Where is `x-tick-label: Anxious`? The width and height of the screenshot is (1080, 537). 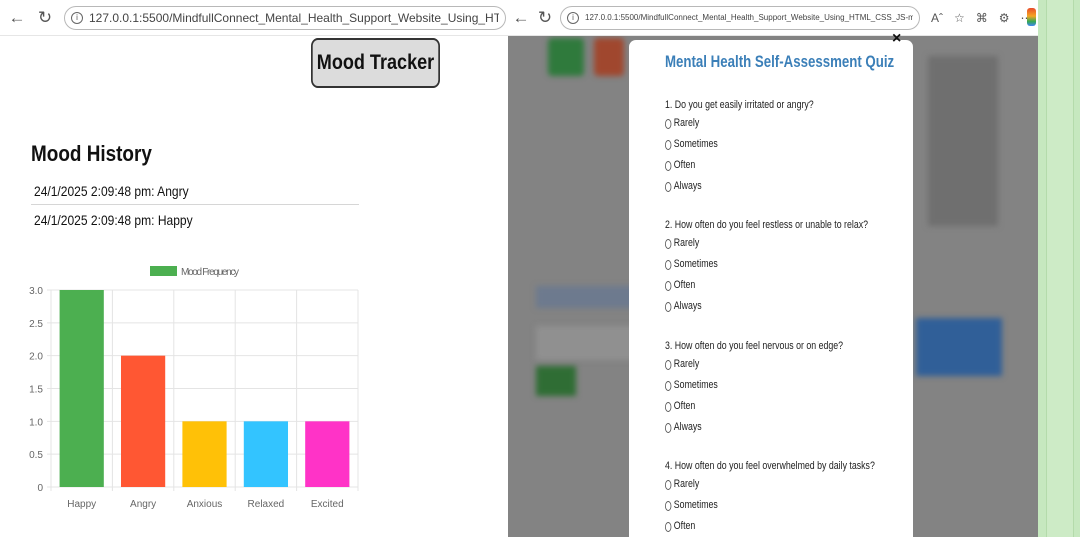
x-tick-label: Anxious is located at coordinates (205, 504).